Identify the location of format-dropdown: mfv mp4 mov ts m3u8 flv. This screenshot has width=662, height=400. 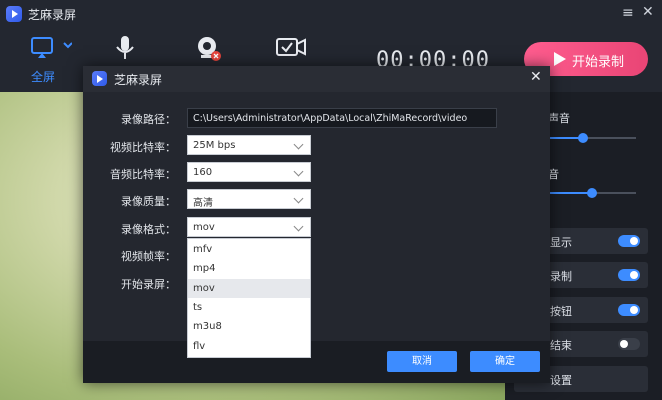
(249, 298).